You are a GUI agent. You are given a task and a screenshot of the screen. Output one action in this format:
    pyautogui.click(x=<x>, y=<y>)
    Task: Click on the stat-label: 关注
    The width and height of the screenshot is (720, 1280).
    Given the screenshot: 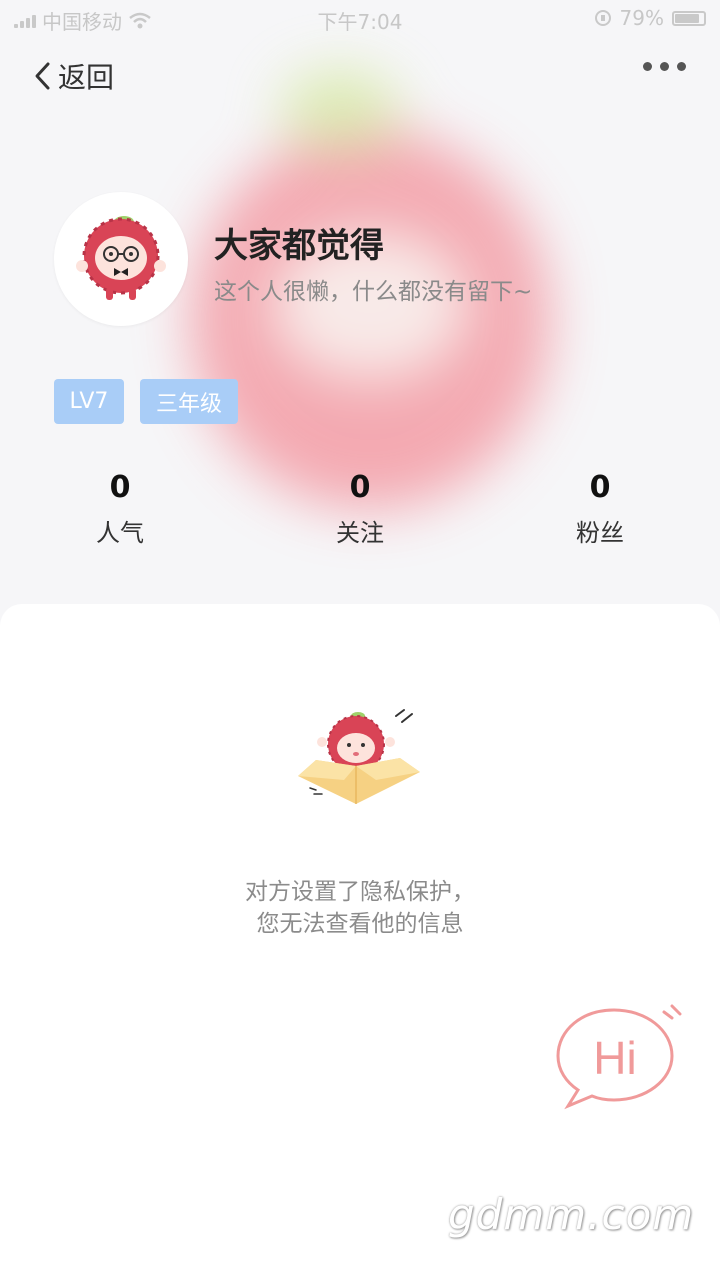 What is the action you would take?
    pyautogui.click(x=360, y=533)
    